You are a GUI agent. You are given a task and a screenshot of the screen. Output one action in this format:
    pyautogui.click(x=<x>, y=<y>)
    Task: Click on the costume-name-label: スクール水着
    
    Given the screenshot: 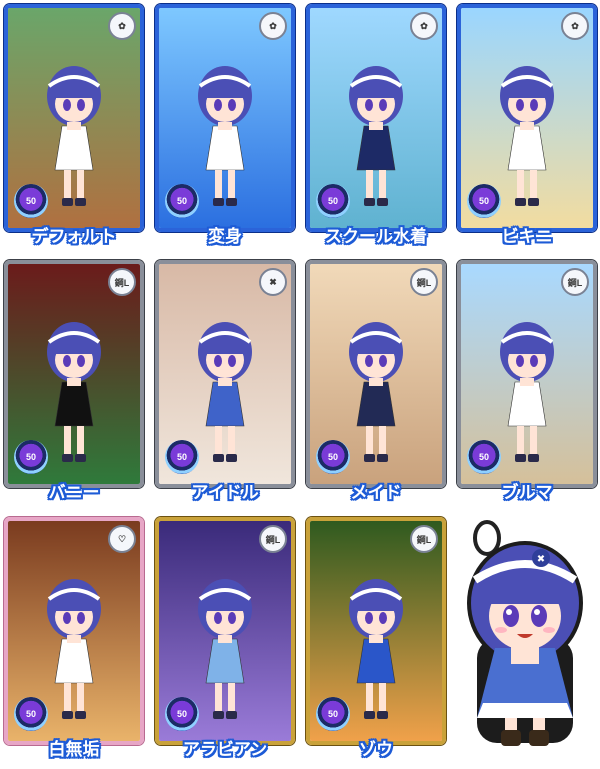 What is the action you would take?
    pyautogui.click(x=376, y=237)
    